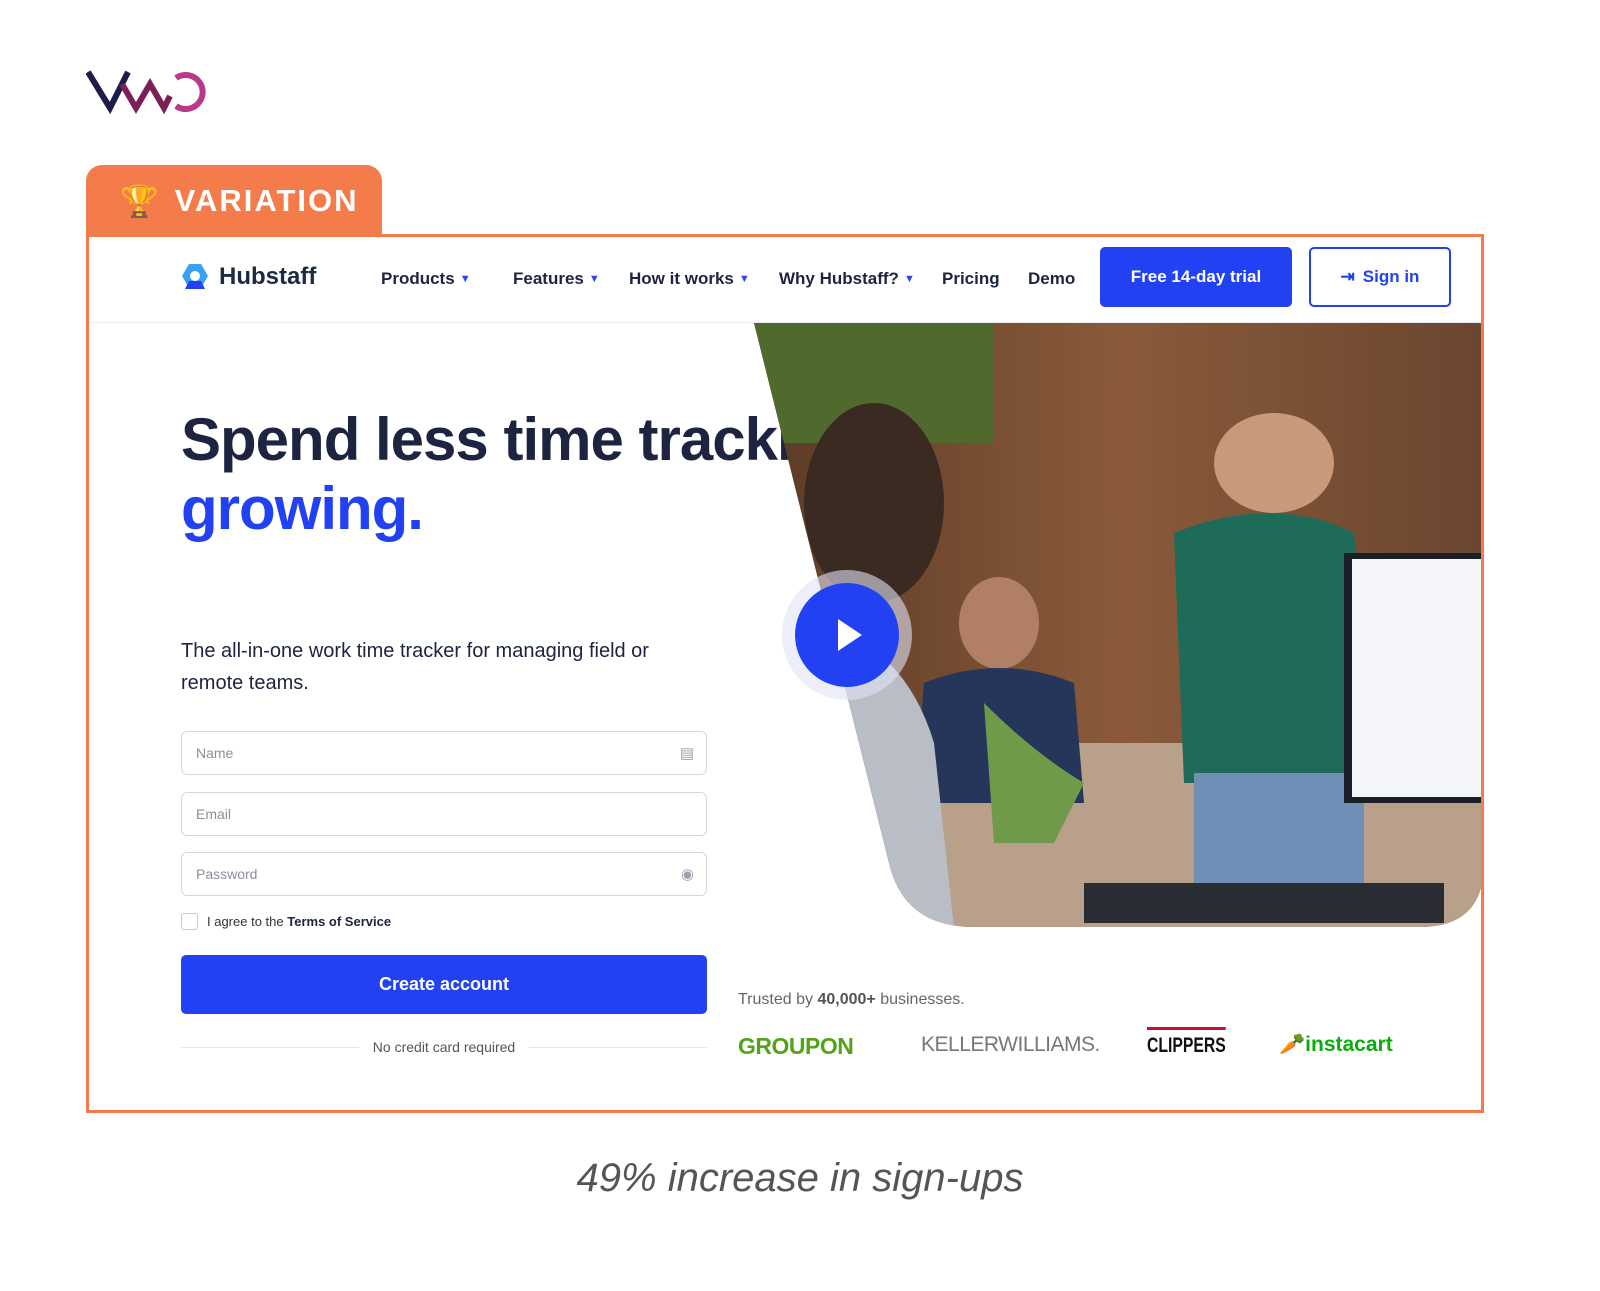 The width and height of the screenshot is (1600, 1291). Describe the element at coordinates (195, 276) in the screenshot. I see `hubstaff-logo-icon` at that location.